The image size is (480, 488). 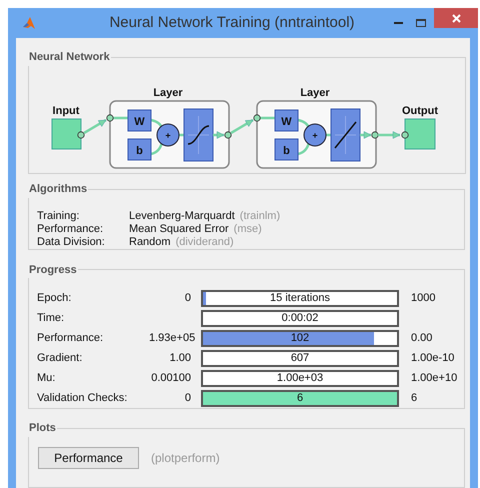 What do you see at coordinates (29, 23) in the screenshot?
I see `peak-logo-icon` at bounding box center [29, 23].